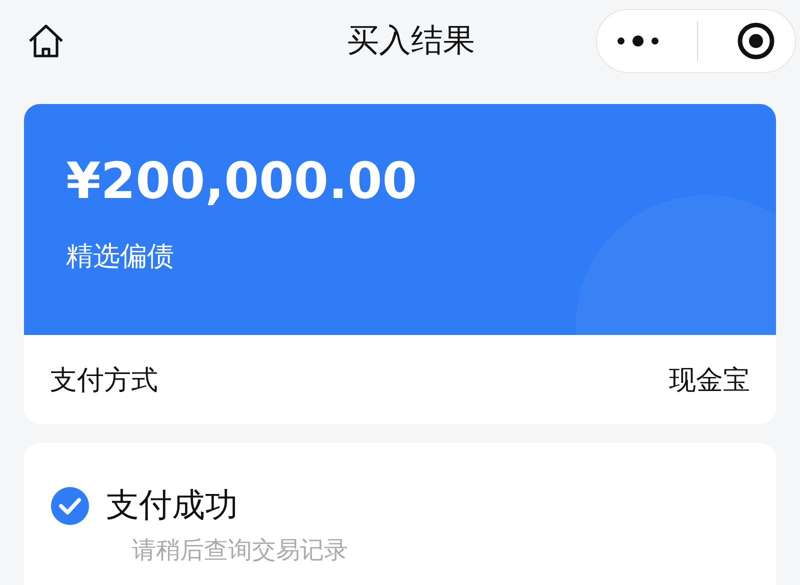 The image size is (800, 585). I want to click on more-icon, so click(638, 41).